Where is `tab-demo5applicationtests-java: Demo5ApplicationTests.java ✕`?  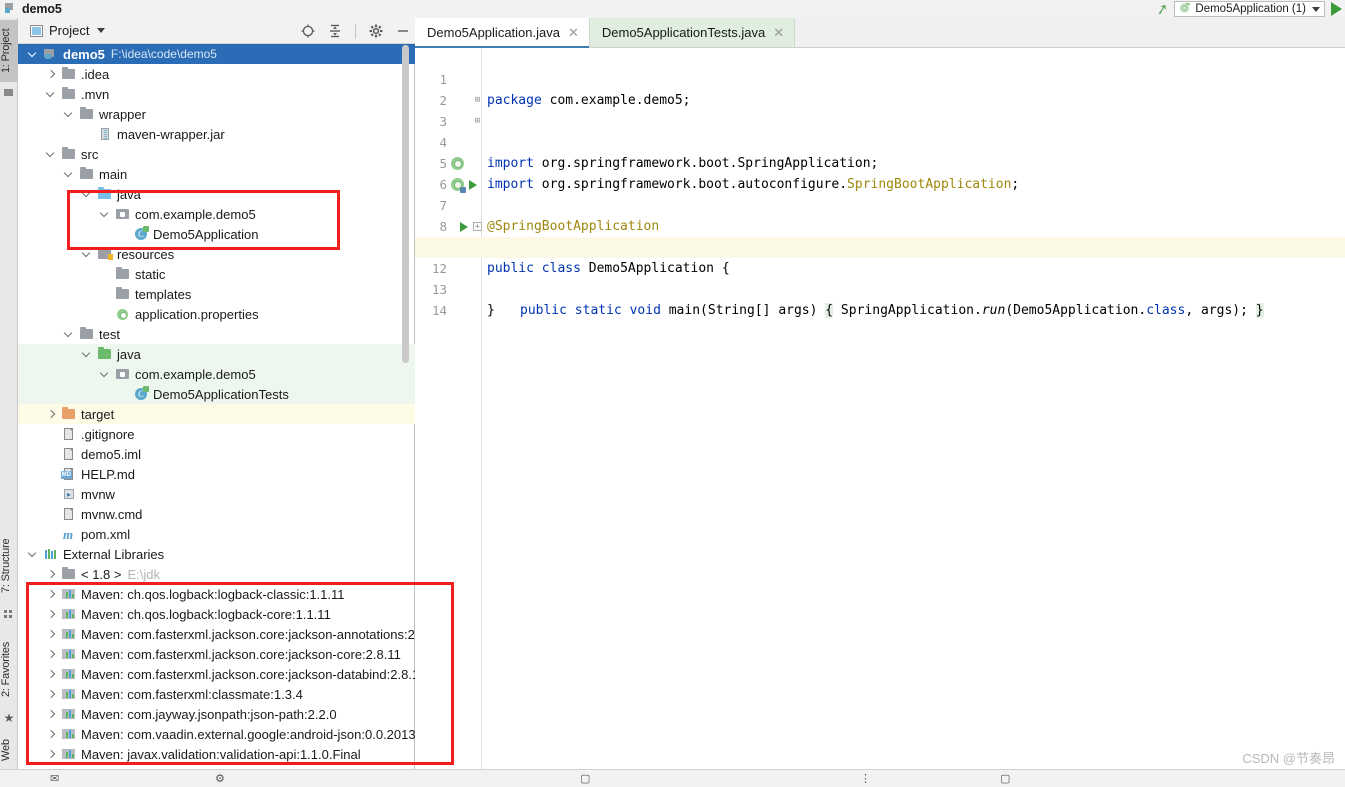
tab-demo5applicationtests-java: Demo5ApplicationTests.java ✕ is located at coordinates (692, 32).